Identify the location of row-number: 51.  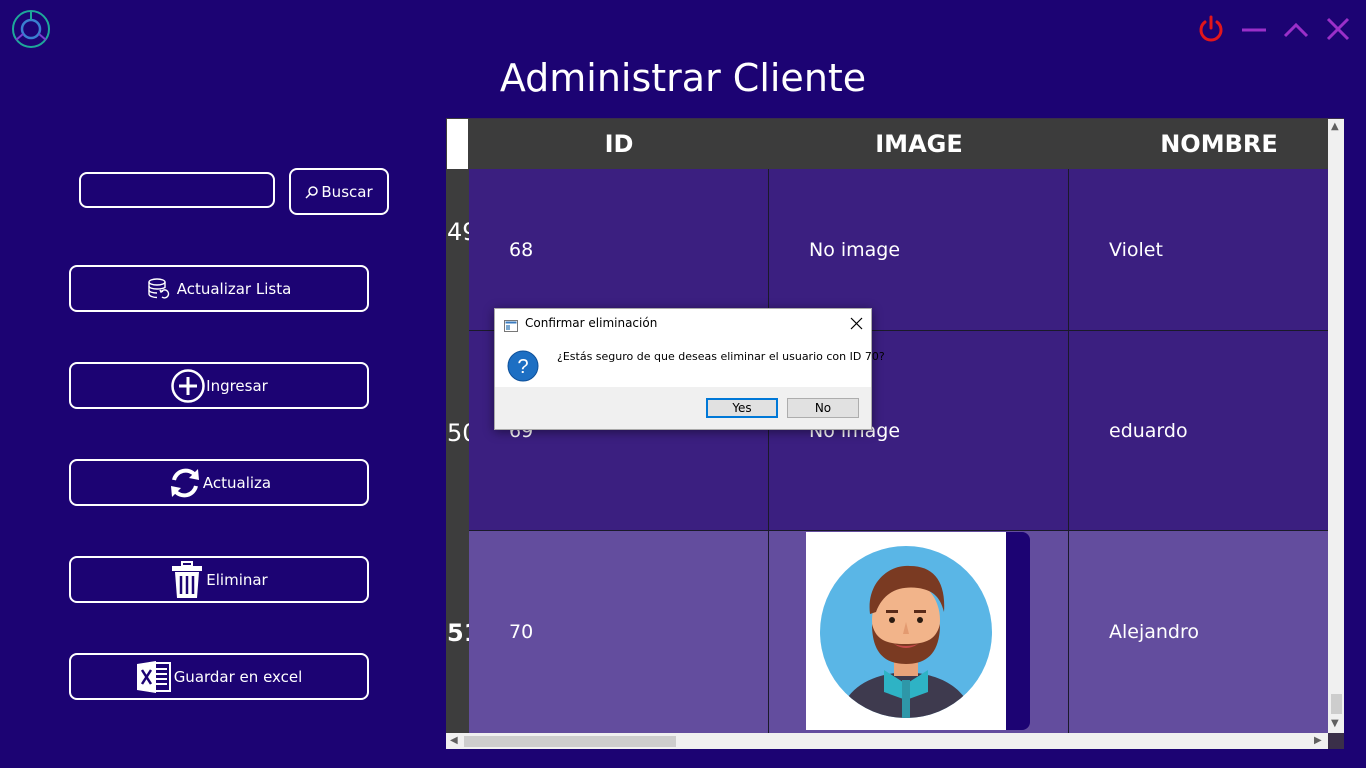
(458, 633).